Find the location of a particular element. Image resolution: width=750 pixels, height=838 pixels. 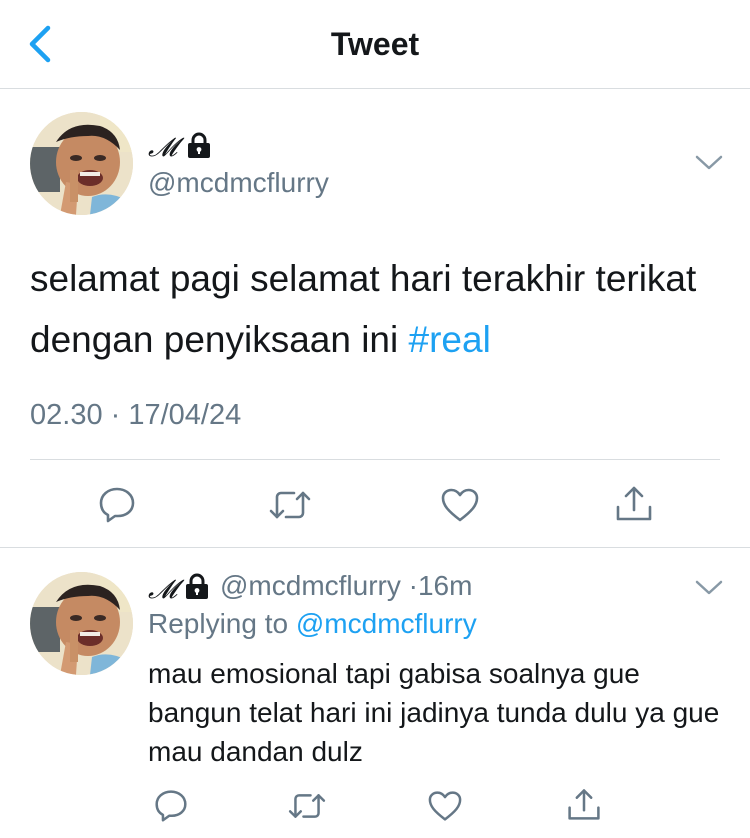

comment-button is located at coordinates (117, 506).